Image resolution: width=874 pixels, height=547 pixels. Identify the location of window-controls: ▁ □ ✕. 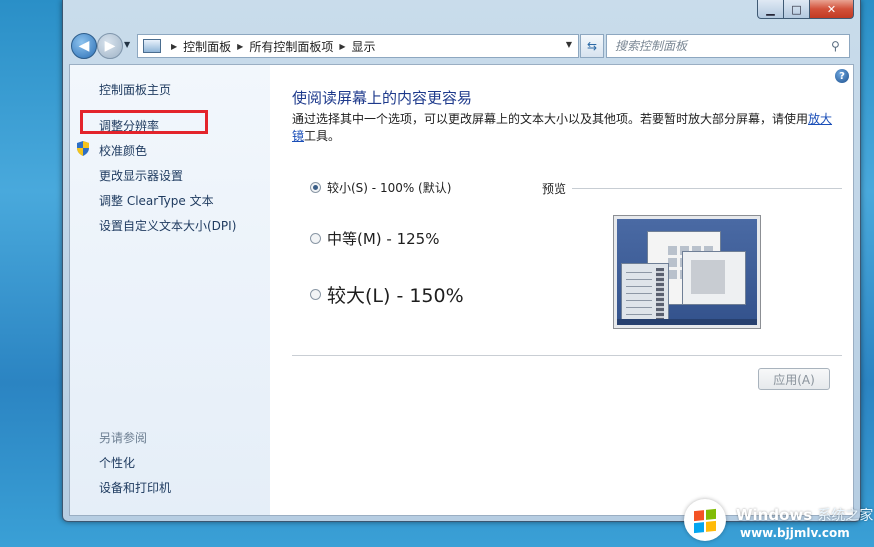
(805, 9).